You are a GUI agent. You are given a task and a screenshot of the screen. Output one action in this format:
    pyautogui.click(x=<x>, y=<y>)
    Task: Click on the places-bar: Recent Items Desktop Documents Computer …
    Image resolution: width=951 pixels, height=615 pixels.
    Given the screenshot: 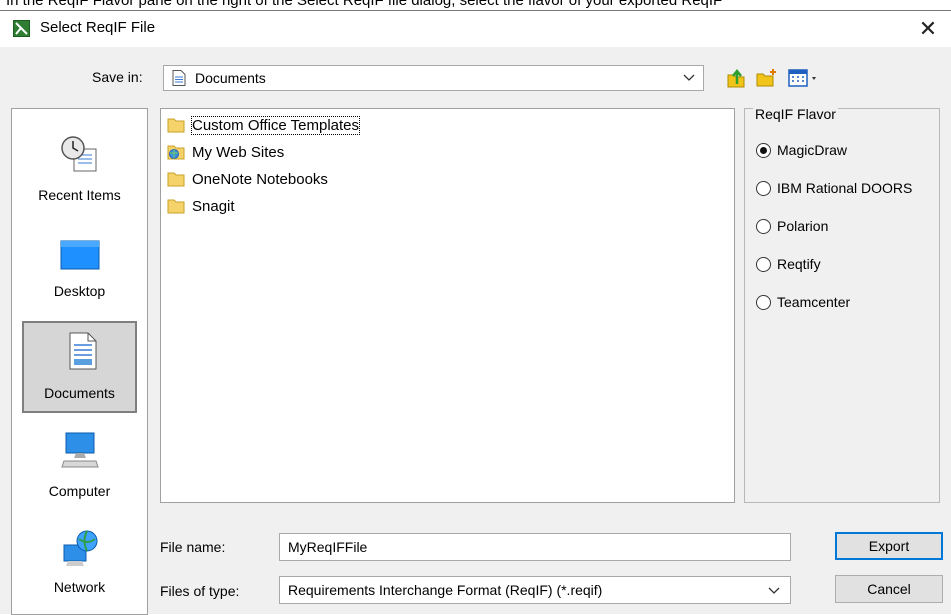 What is the action you would take?
    pyautogui.click(x=79, y=361)
    